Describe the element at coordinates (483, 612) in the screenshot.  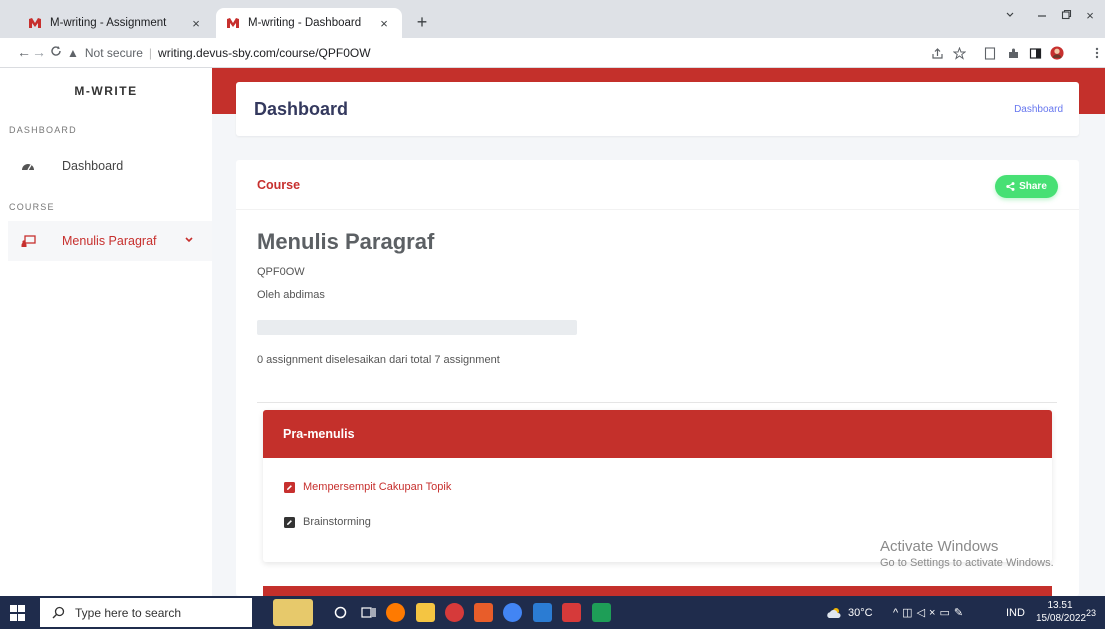
I see `powerpoint-icon` at that location.